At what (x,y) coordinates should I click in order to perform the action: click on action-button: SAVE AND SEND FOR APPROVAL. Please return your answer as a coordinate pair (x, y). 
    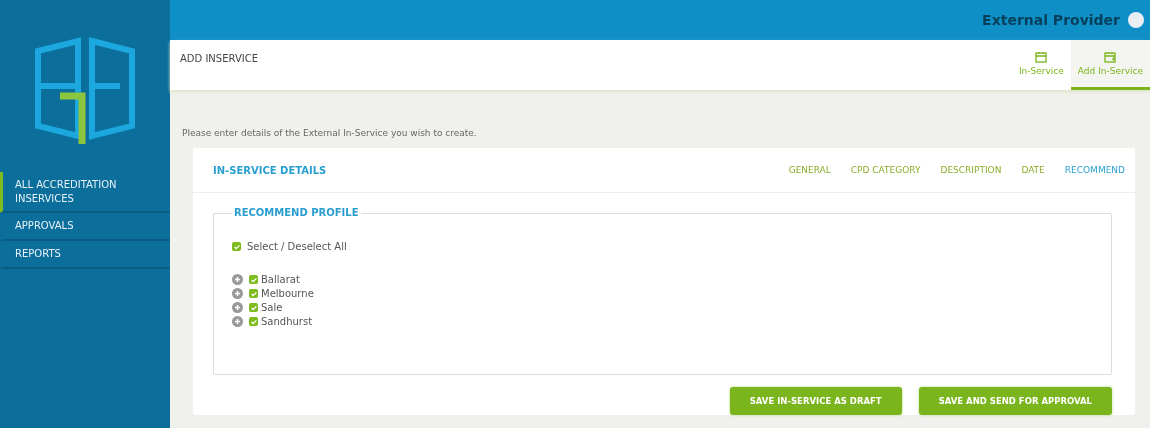
    Looking at the image, I should click on (1015, 401).